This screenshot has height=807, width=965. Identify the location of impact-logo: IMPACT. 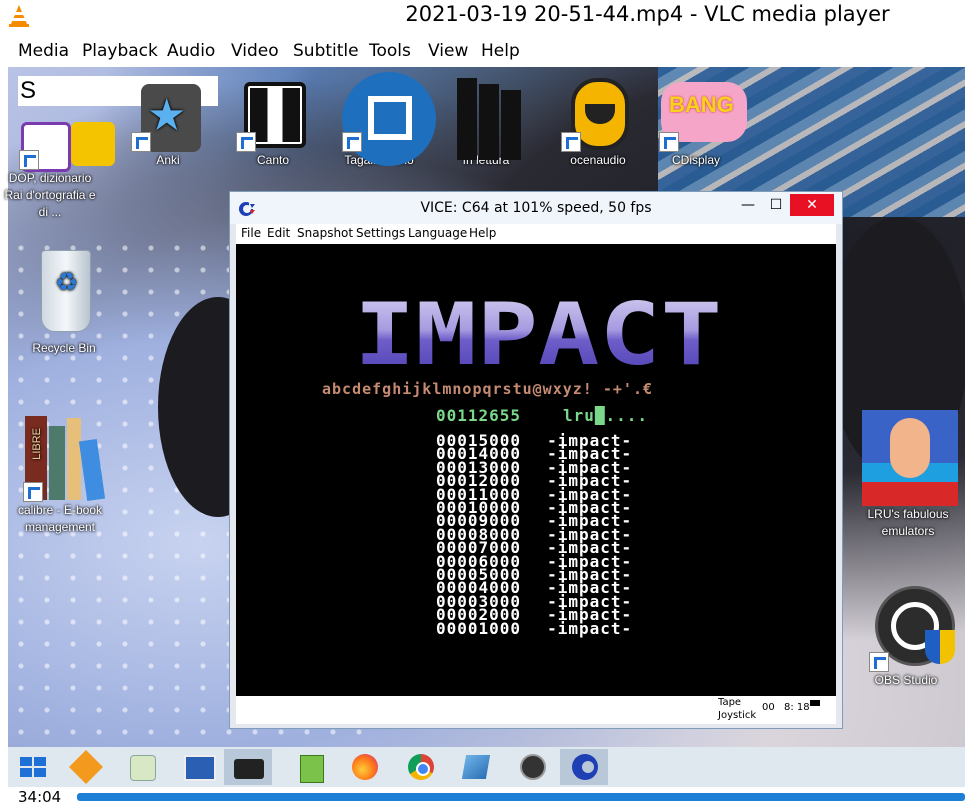
(538, 334).